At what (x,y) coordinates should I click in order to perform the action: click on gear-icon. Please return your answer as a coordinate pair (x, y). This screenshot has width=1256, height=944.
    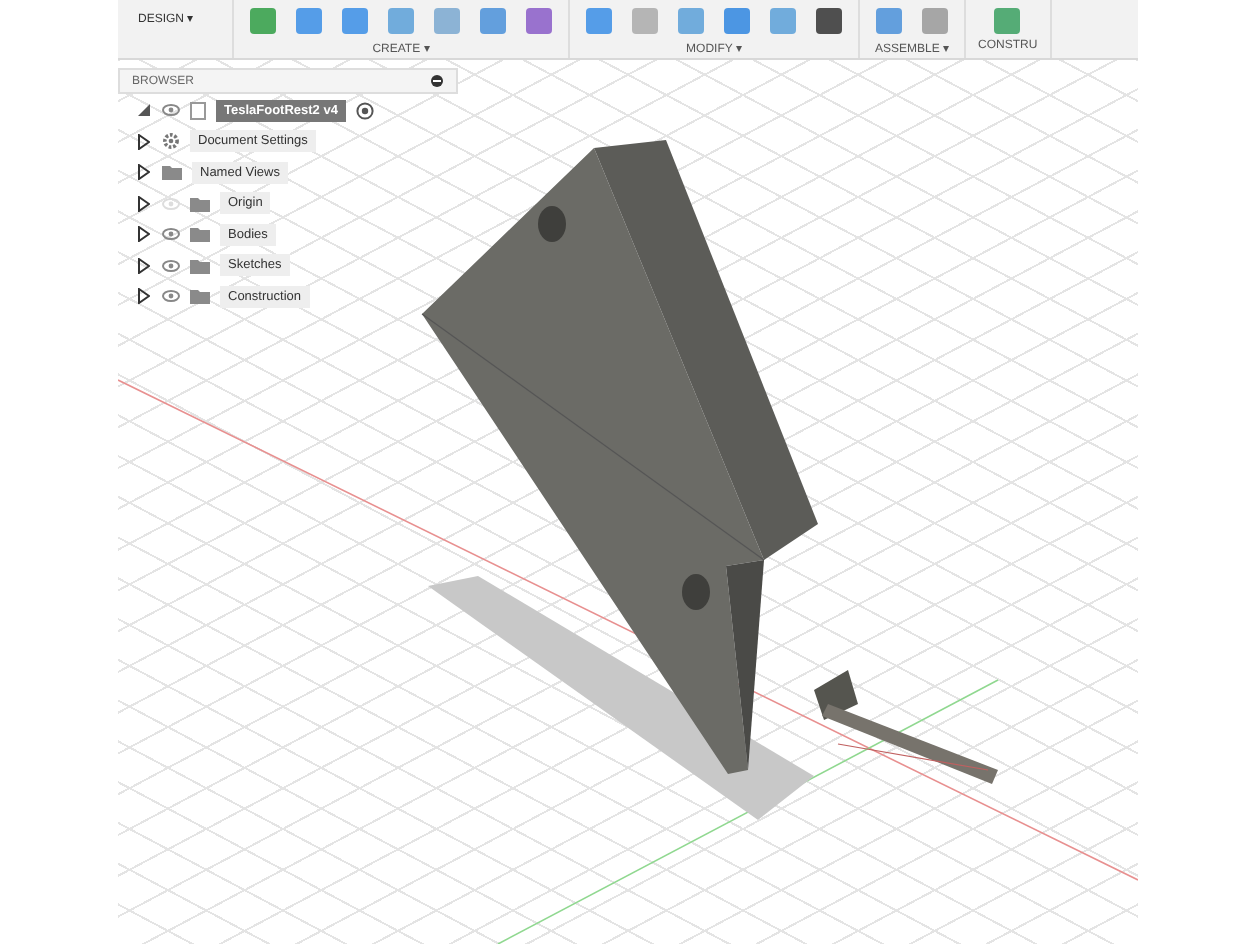
    Looking at the image, I should click on (171, 141).